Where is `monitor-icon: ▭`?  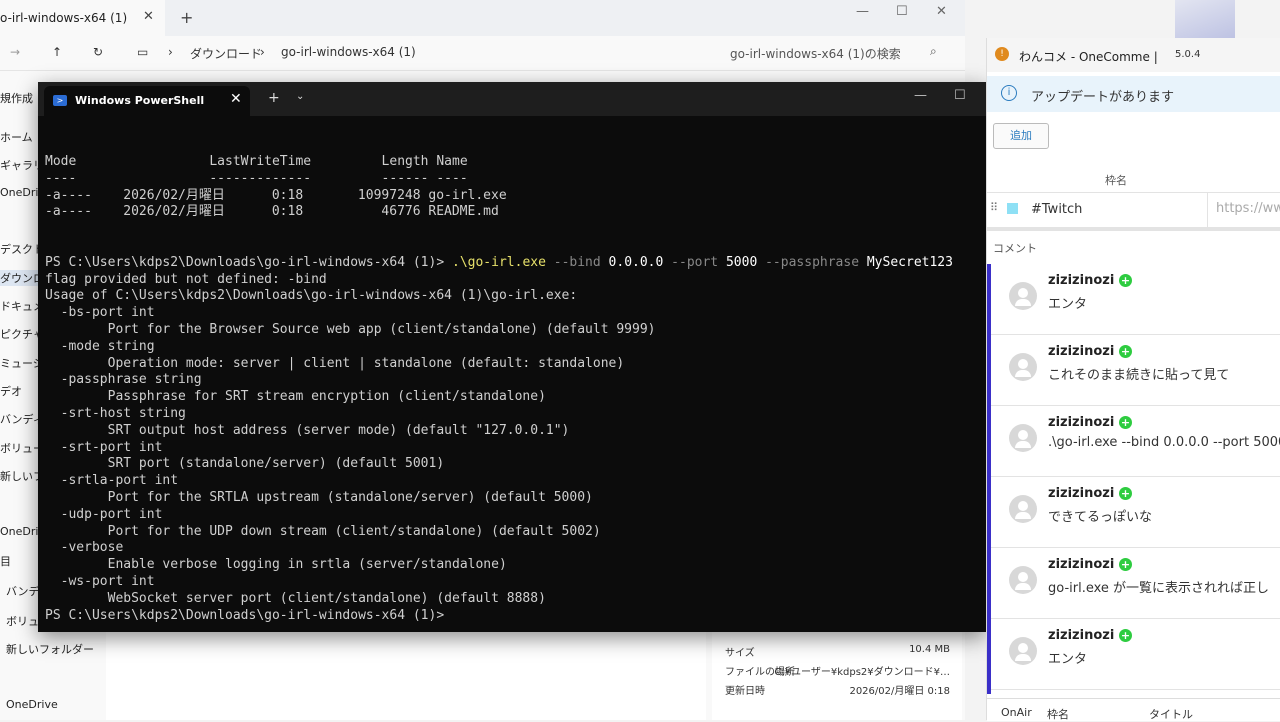 monitor-icon: ▭ is located at coordinates (142, 52).